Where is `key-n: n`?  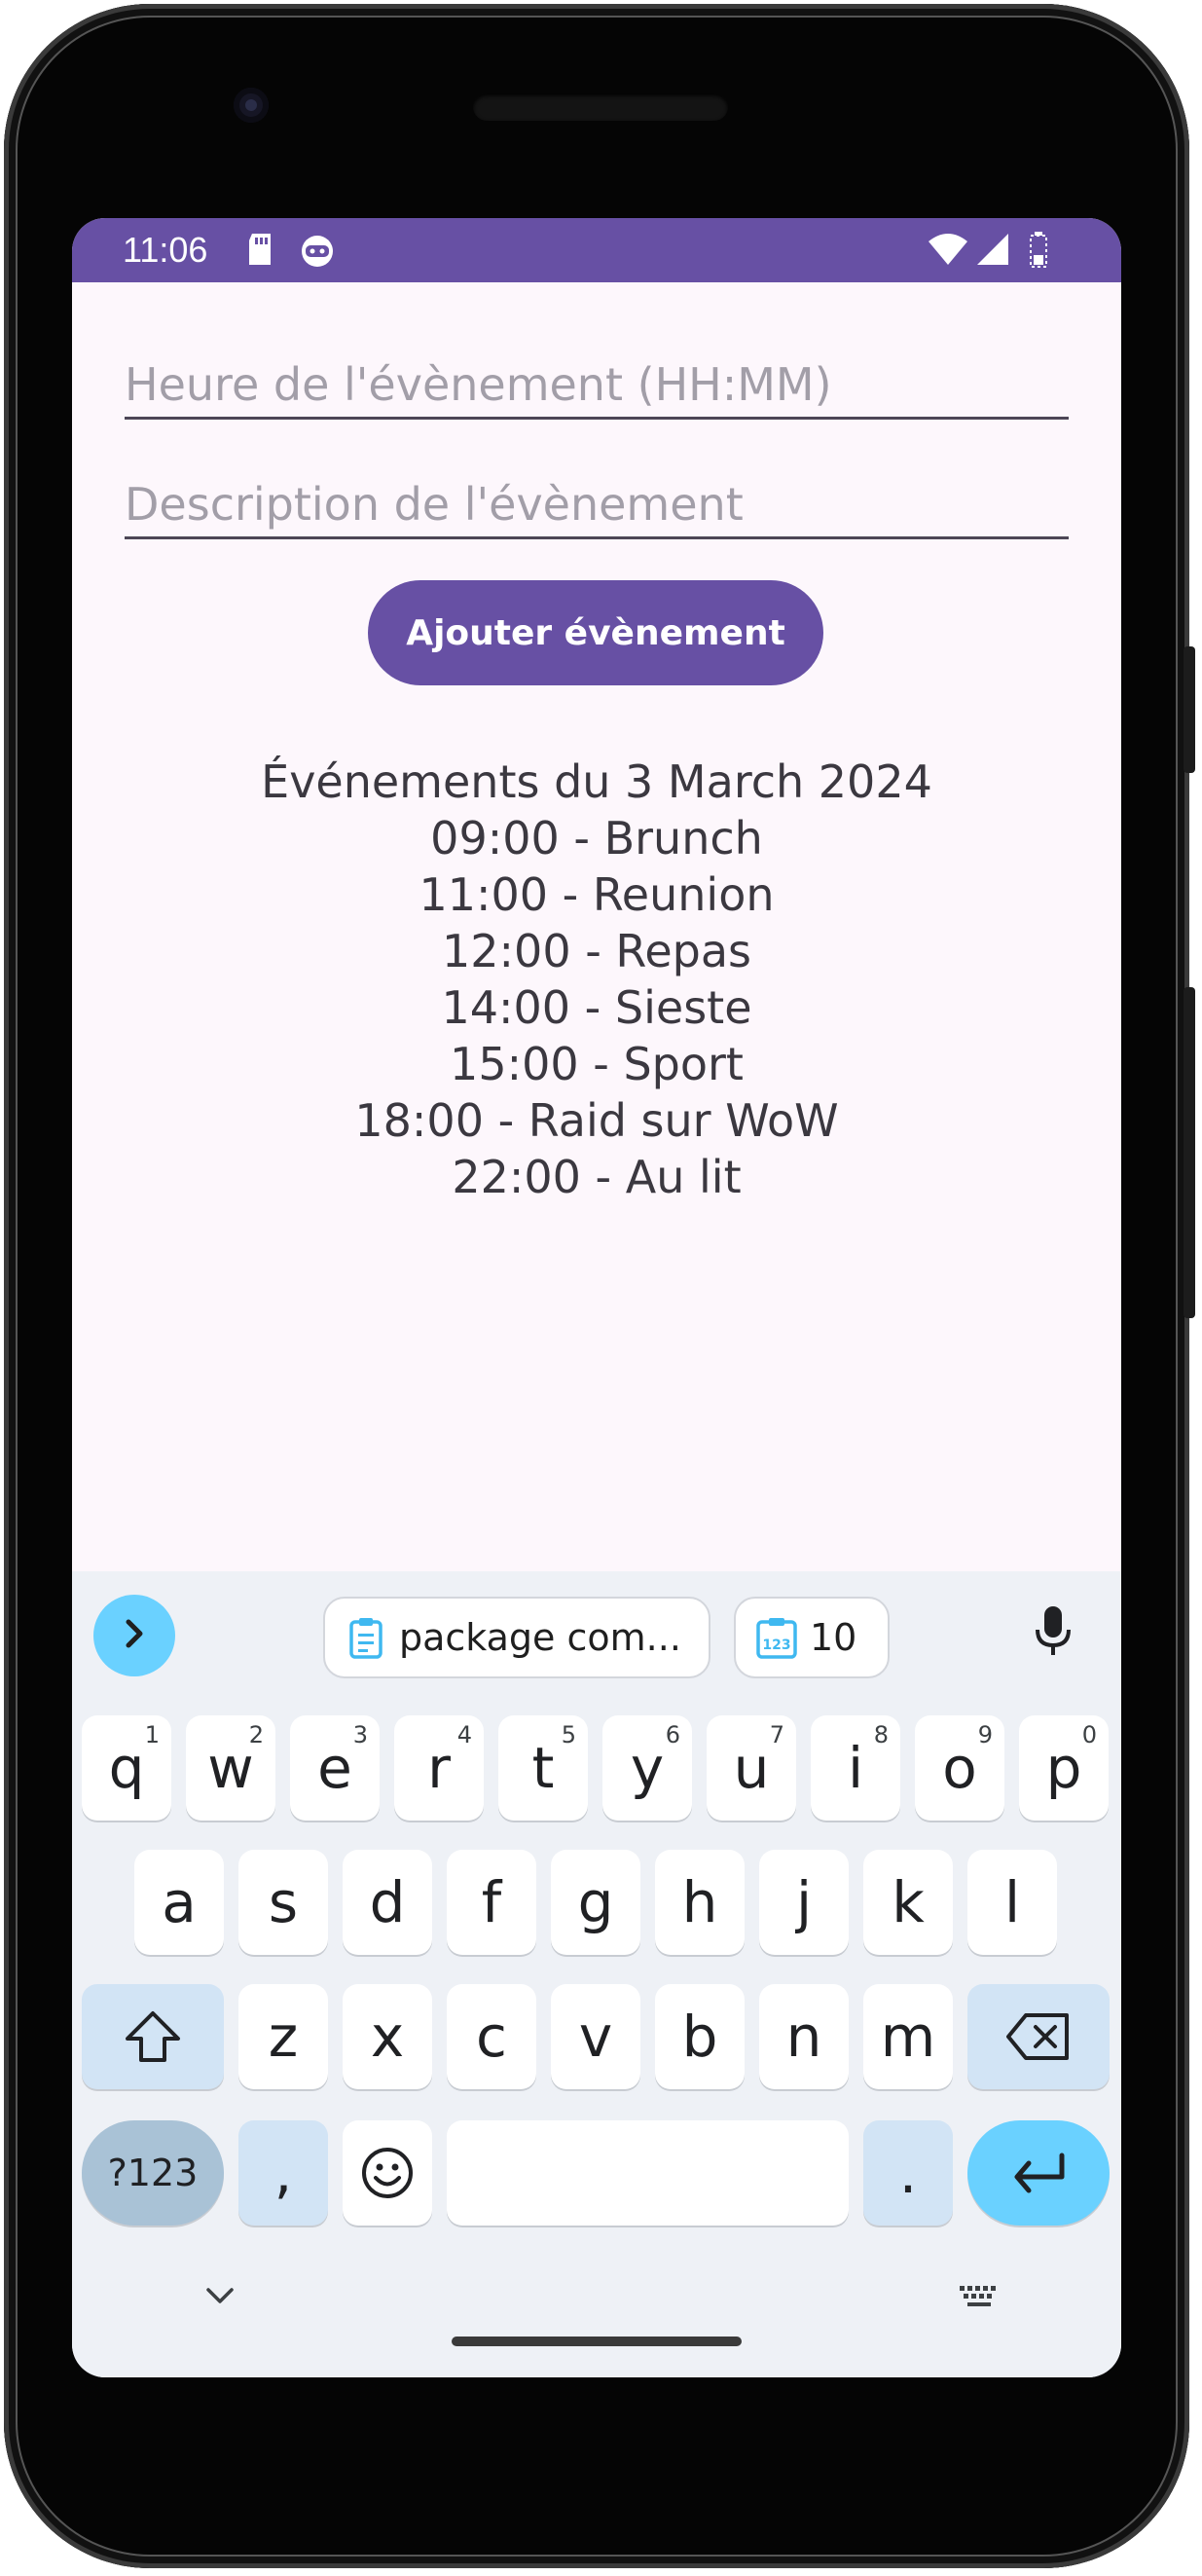 key-n: n is located at coordinates (804, 2036).